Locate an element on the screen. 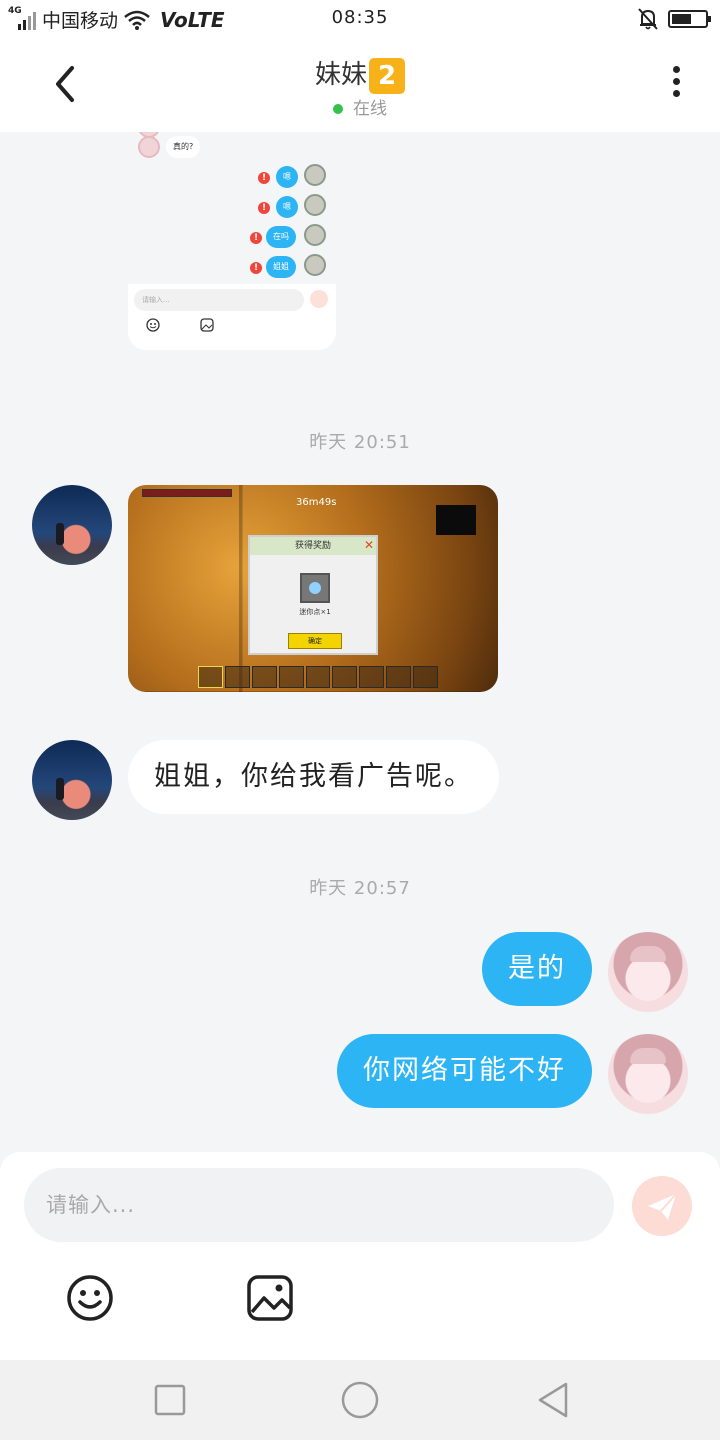 This screenshot has height=1440, width=720. bell-off-icon is located at coordinates (648, 19).